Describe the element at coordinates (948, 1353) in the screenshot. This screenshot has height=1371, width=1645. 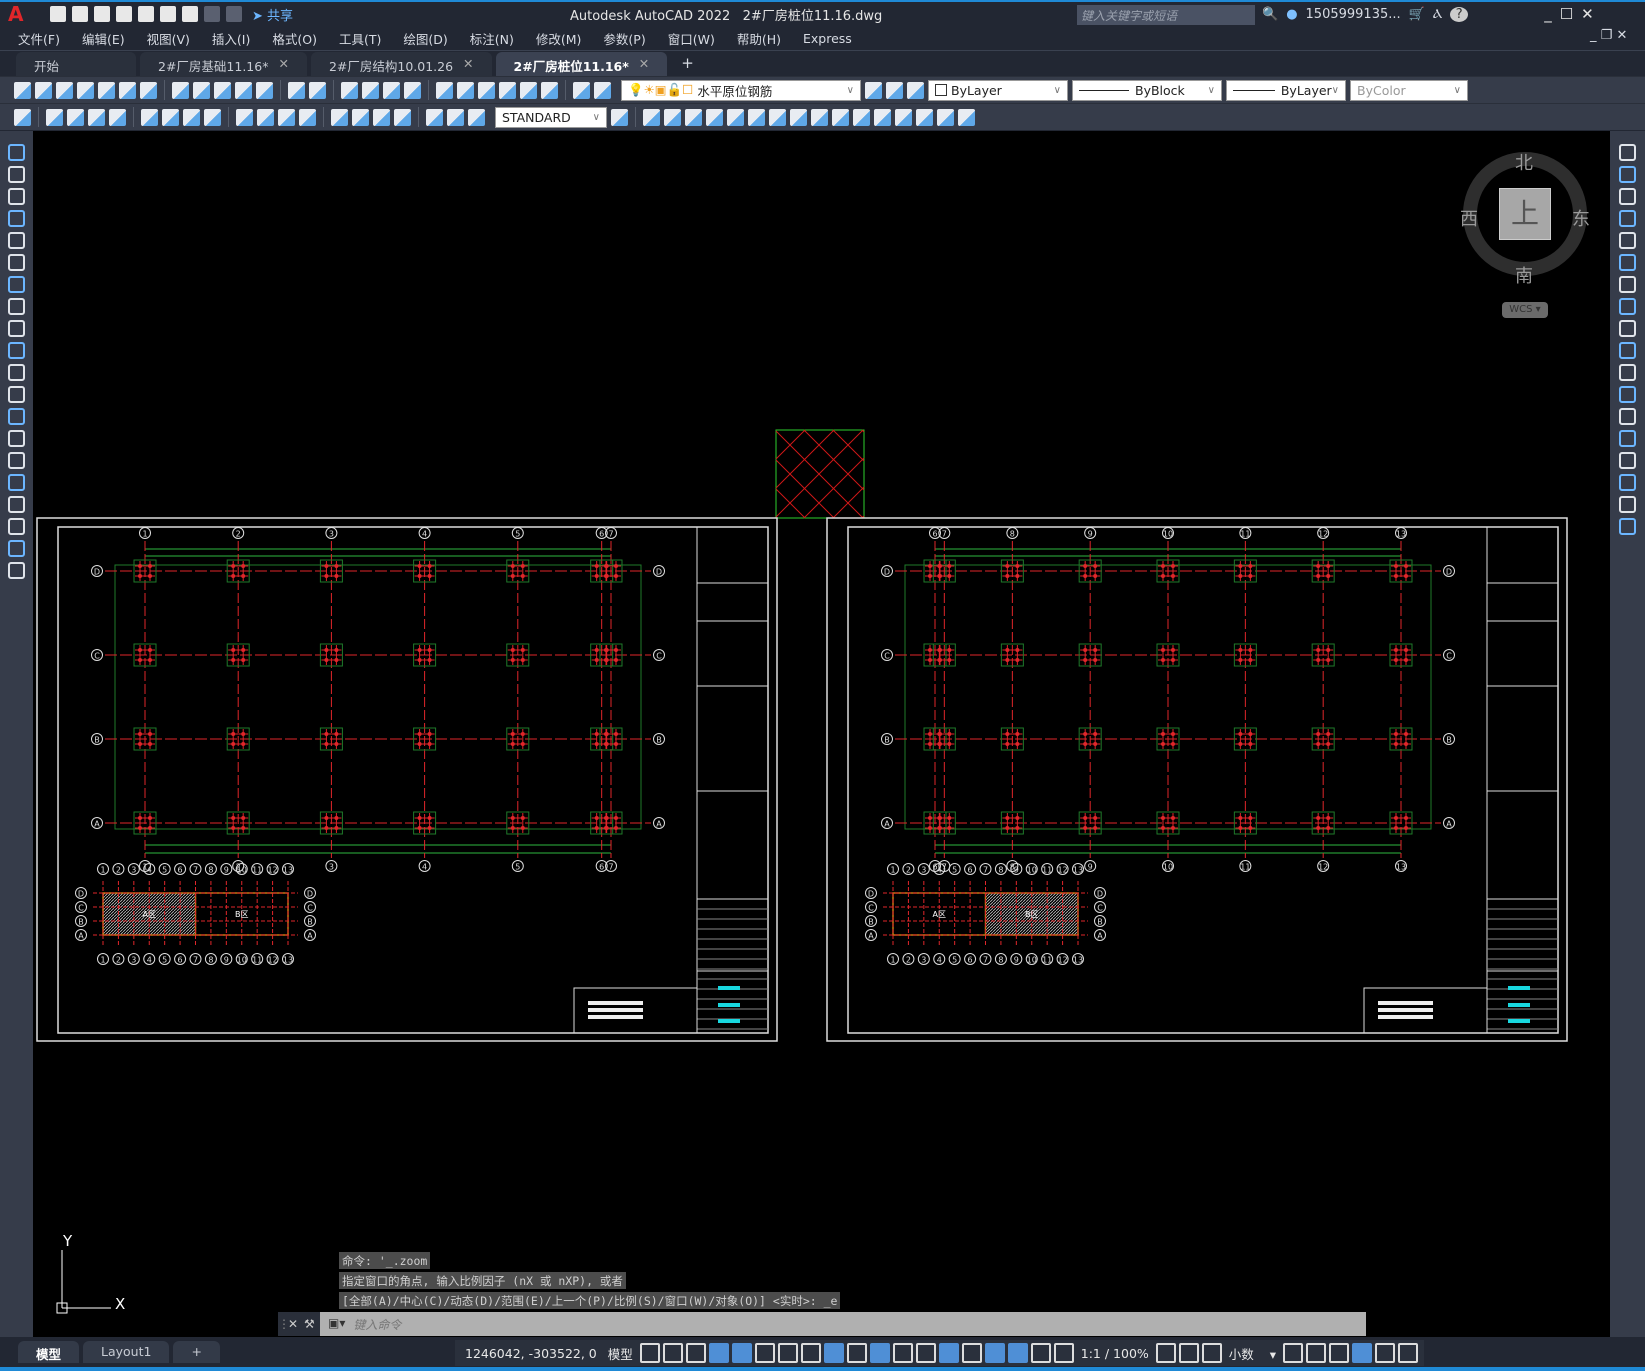
I see `dynamic-ucs-icon` at that location.